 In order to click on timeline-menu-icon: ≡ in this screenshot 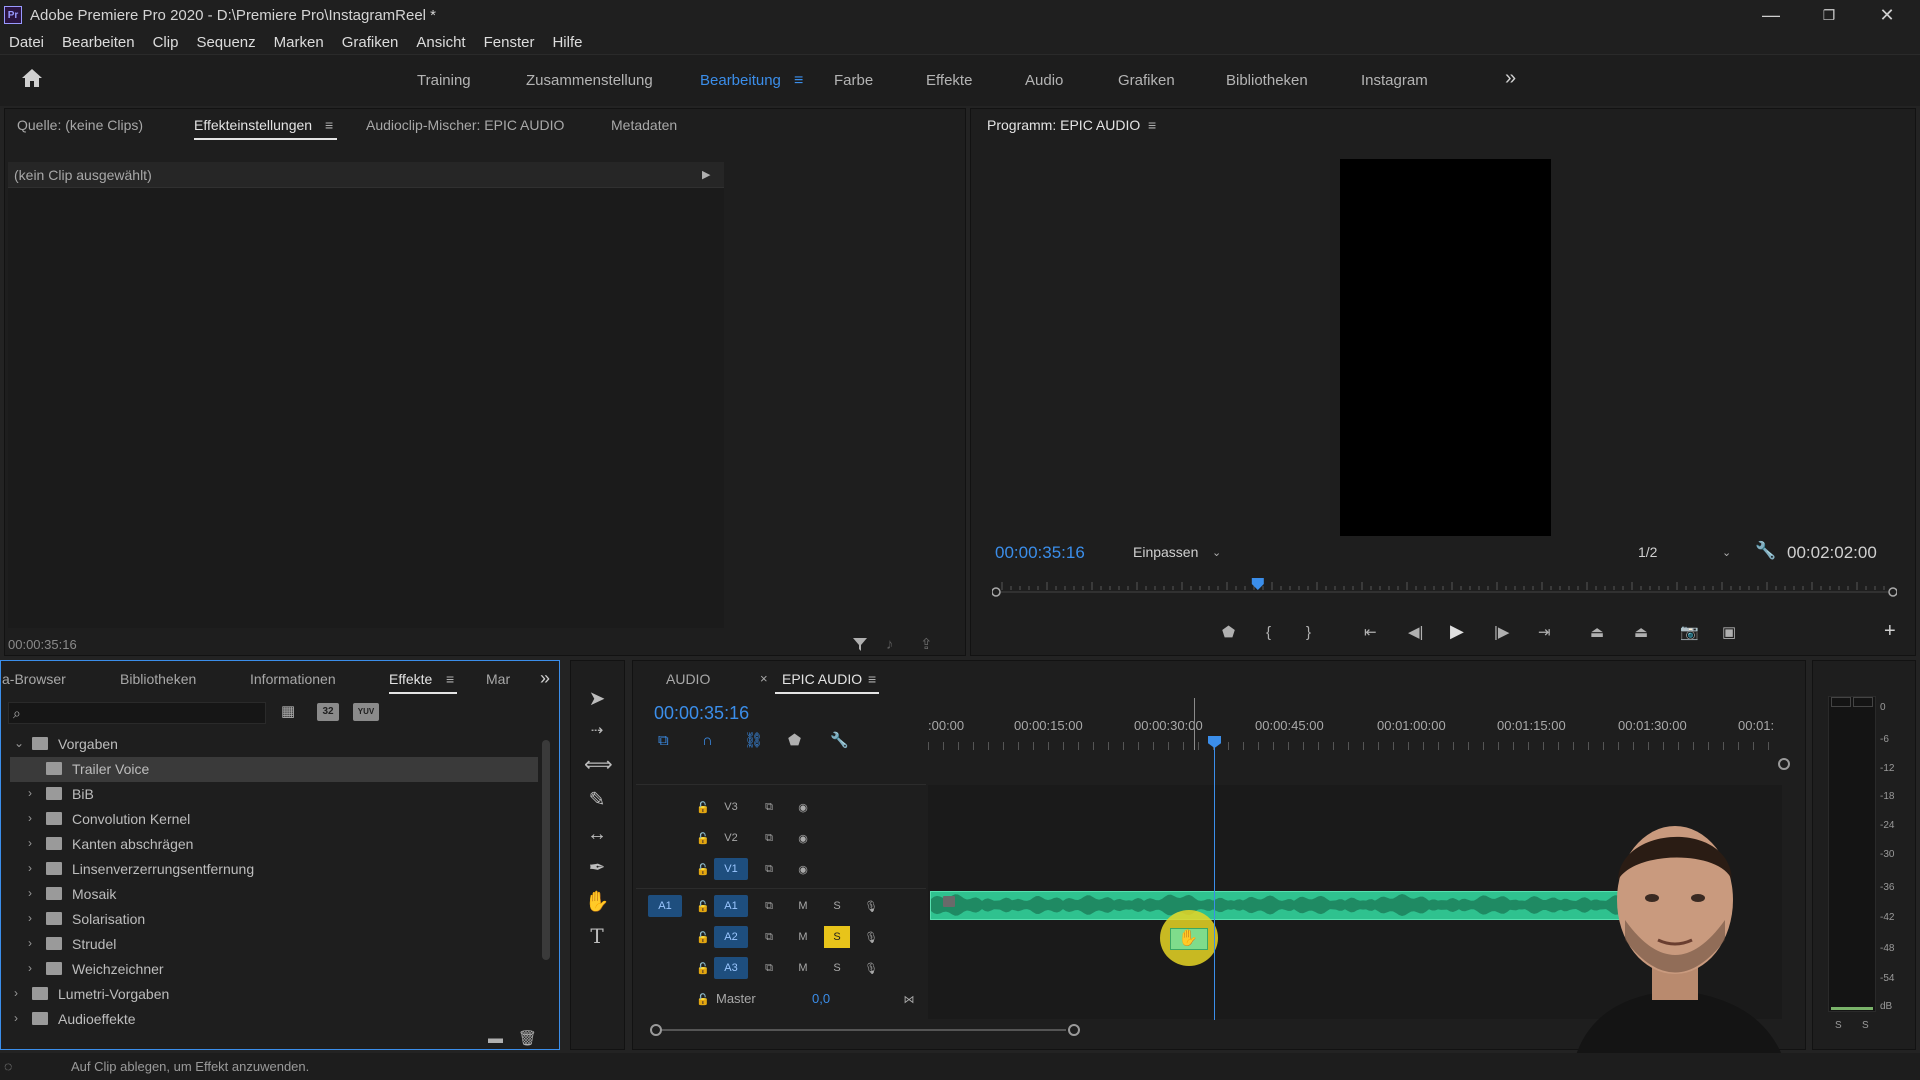, I will do `click(872, 679)`.